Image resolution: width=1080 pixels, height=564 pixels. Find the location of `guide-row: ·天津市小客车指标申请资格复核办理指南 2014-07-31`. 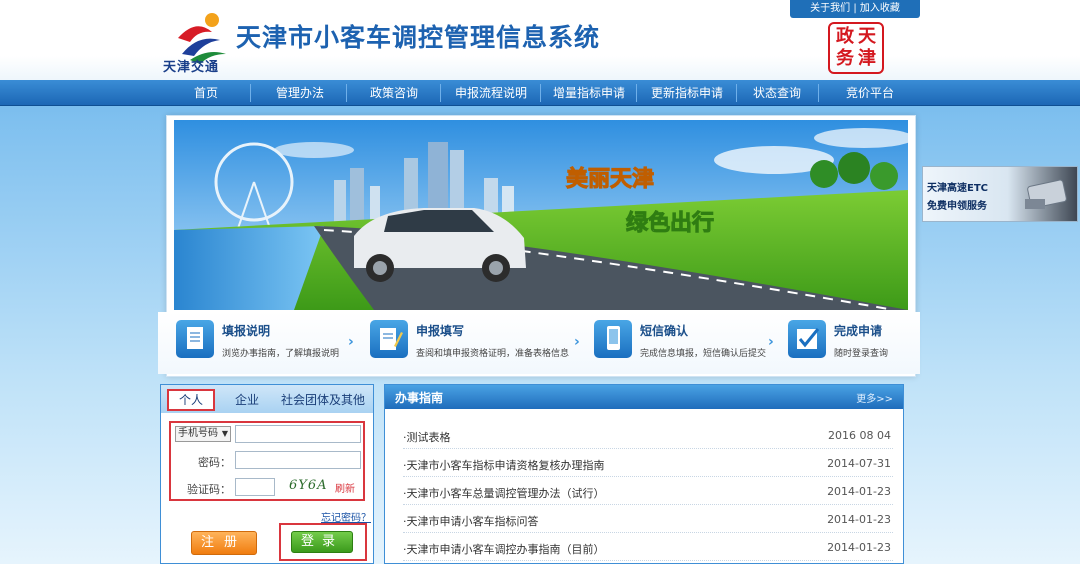

guide-row: ·天津市小客车指标申请资格复核办理指南 2014-07-31 is located at coordinates (648, 463).